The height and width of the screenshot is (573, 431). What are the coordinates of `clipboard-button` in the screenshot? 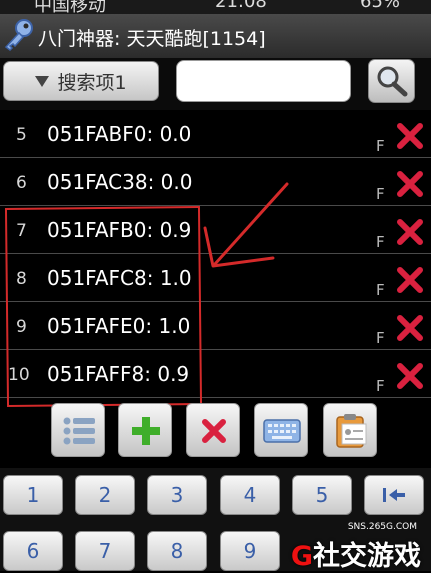 It's located at (350, 430).